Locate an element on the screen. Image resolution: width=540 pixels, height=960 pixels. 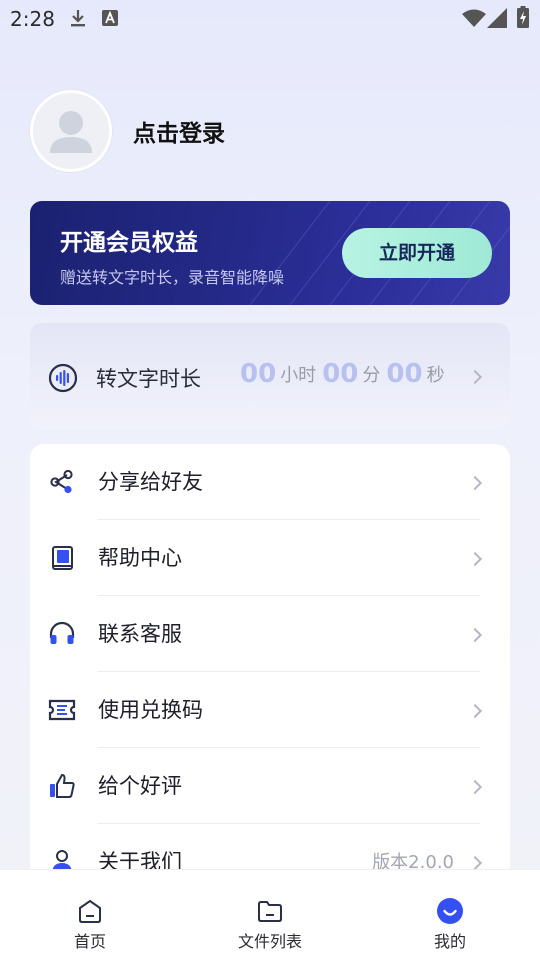
seconds-unit: 秒 is located at coordinates (435, 375).